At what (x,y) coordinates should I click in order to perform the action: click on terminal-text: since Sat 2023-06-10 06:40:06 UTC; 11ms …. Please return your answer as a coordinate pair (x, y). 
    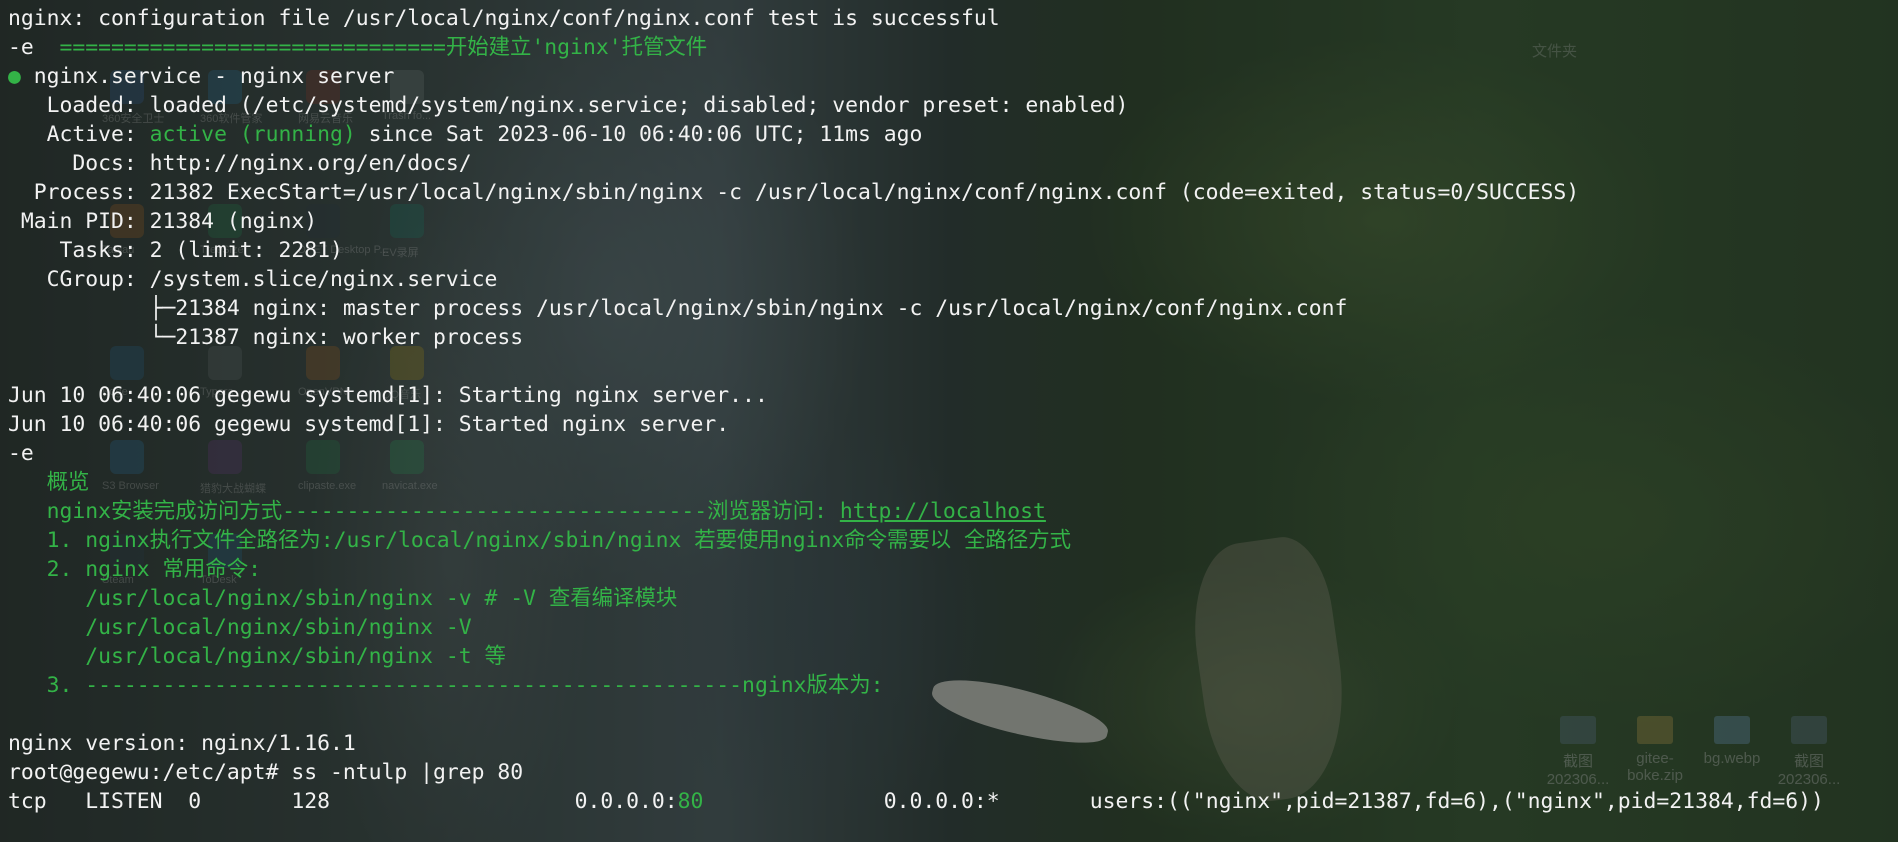
    Looking at the image, I should click on (639, 134).